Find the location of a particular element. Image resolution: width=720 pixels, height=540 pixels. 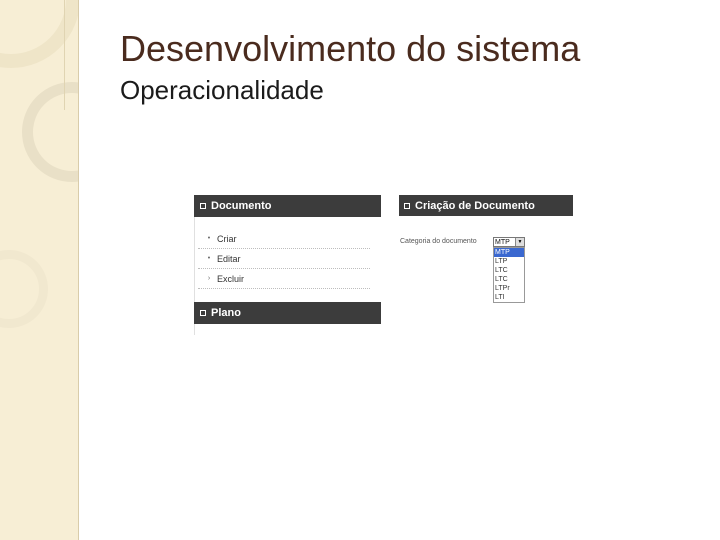

chevron-down-icon: ▼ is located at coordinates (519, 242).